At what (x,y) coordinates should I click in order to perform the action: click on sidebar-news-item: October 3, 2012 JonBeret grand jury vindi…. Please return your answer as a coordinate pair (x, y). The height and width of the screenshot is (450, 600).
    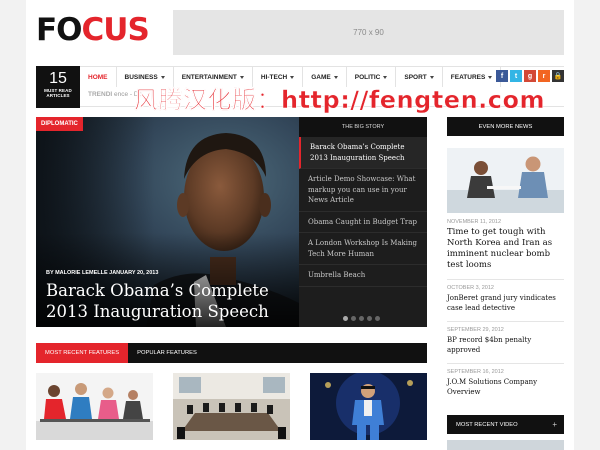
    Looking at the image, I should click on (505, 296).